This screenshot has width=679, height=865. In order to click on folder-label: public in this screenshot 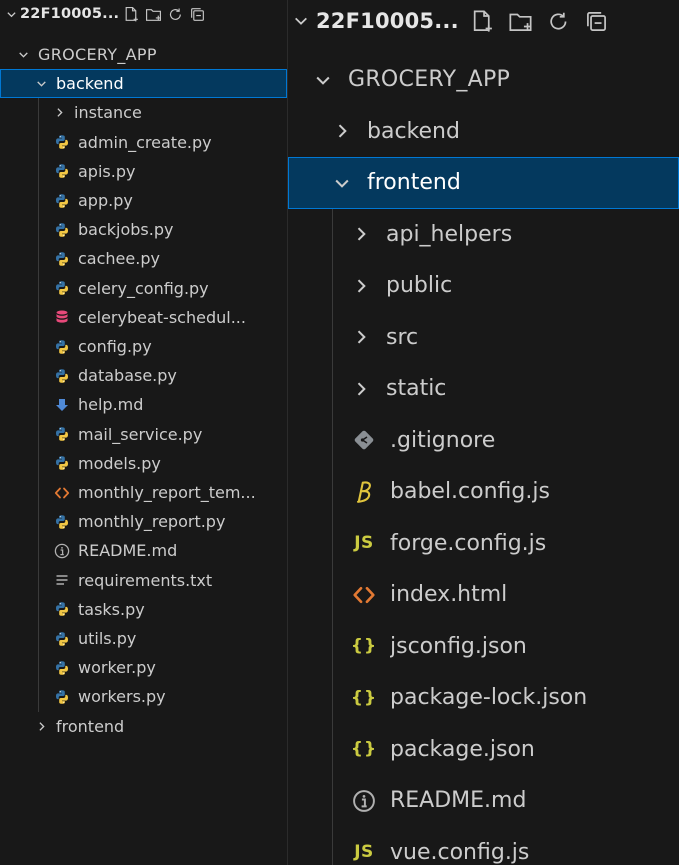, I will do `click(419, 286)`.